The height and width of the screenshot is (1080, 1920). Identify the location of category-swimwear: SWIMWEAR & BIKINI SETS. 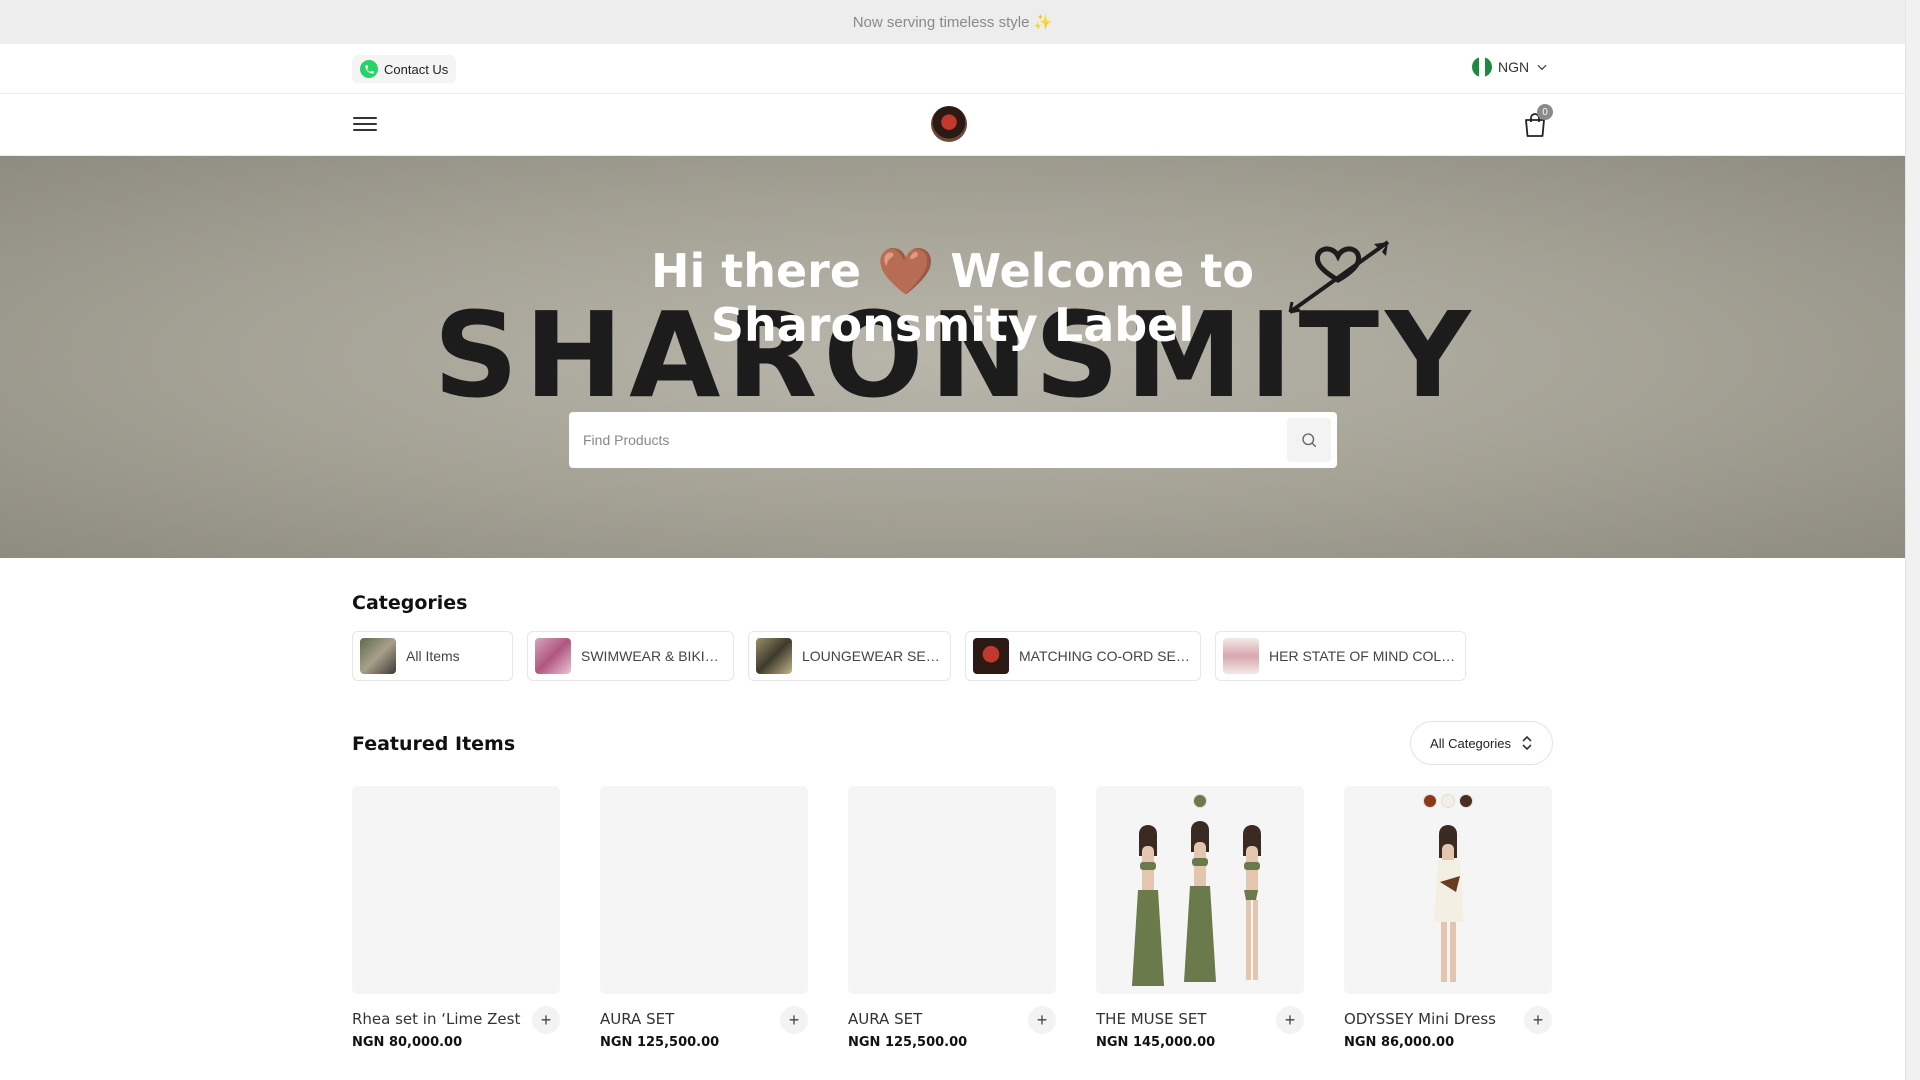
(630, 656).